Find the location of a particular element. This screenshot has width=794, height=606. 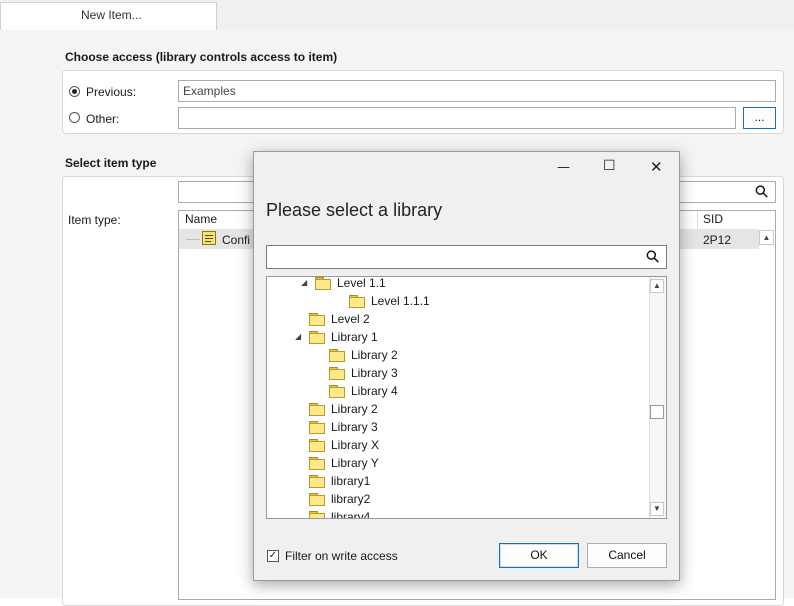

cancel-button: Cancel is located at coordinates (627, 555).